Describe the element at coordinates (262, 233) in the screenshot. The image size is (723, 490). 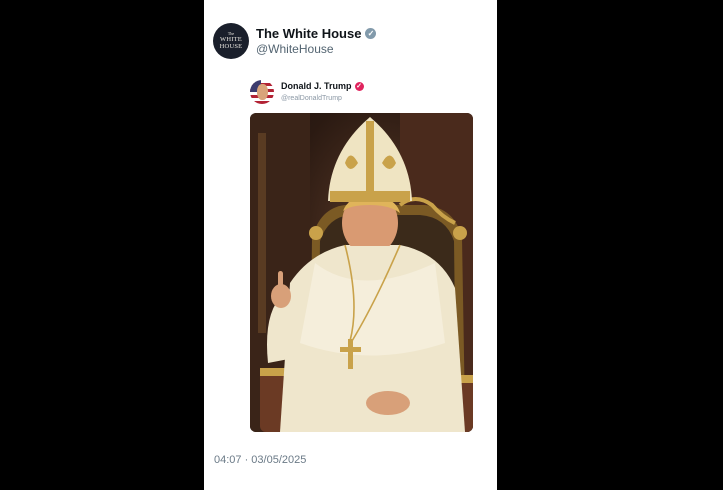
I see `pillar` at that location.